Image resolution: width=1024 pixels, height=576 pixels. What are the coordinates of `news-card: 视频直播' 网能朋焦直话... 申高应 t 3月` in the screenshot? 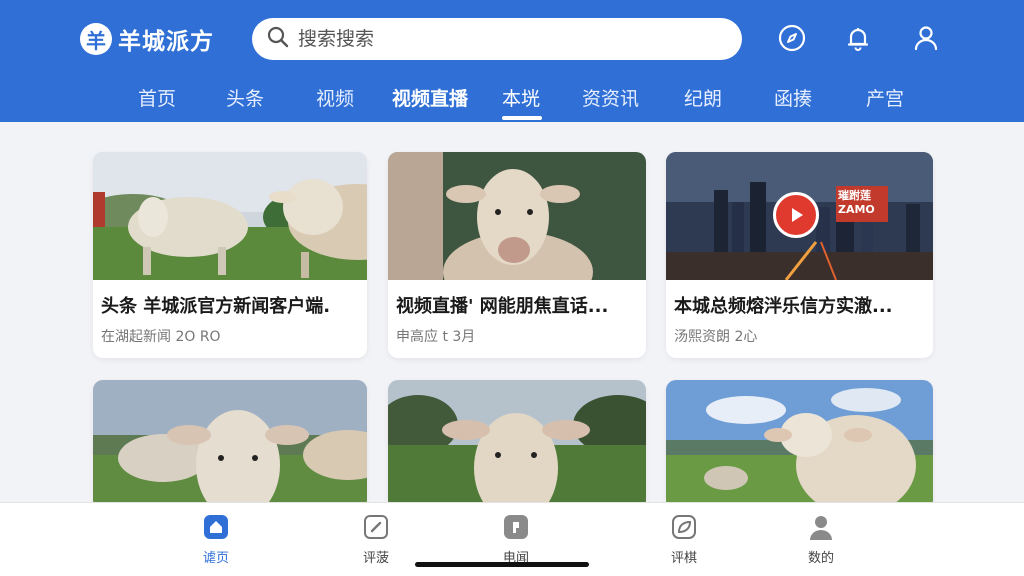 It's located at (517, 255).